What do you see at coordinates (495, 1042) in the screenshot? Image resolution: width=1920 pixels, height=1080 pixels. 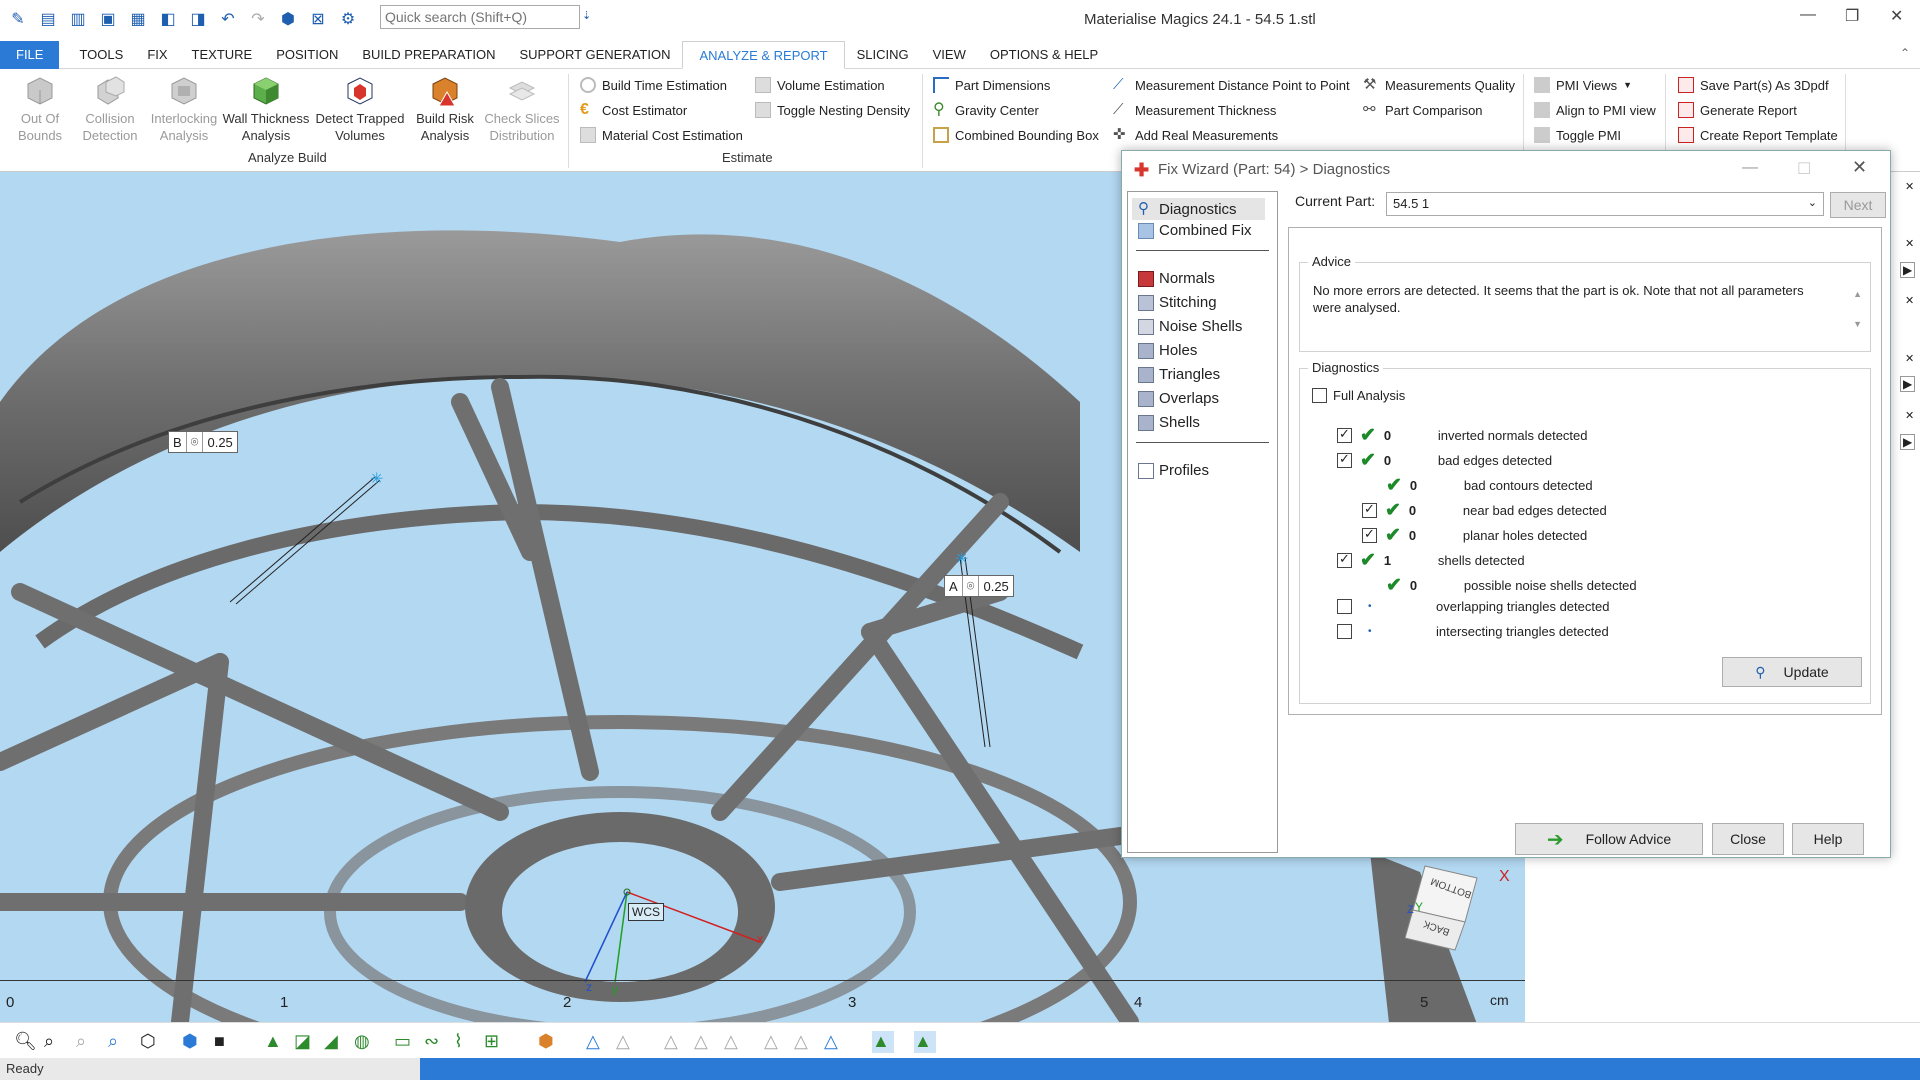 I see `grow-selection-icon: ⊞` at bounding box center [495, 1042].